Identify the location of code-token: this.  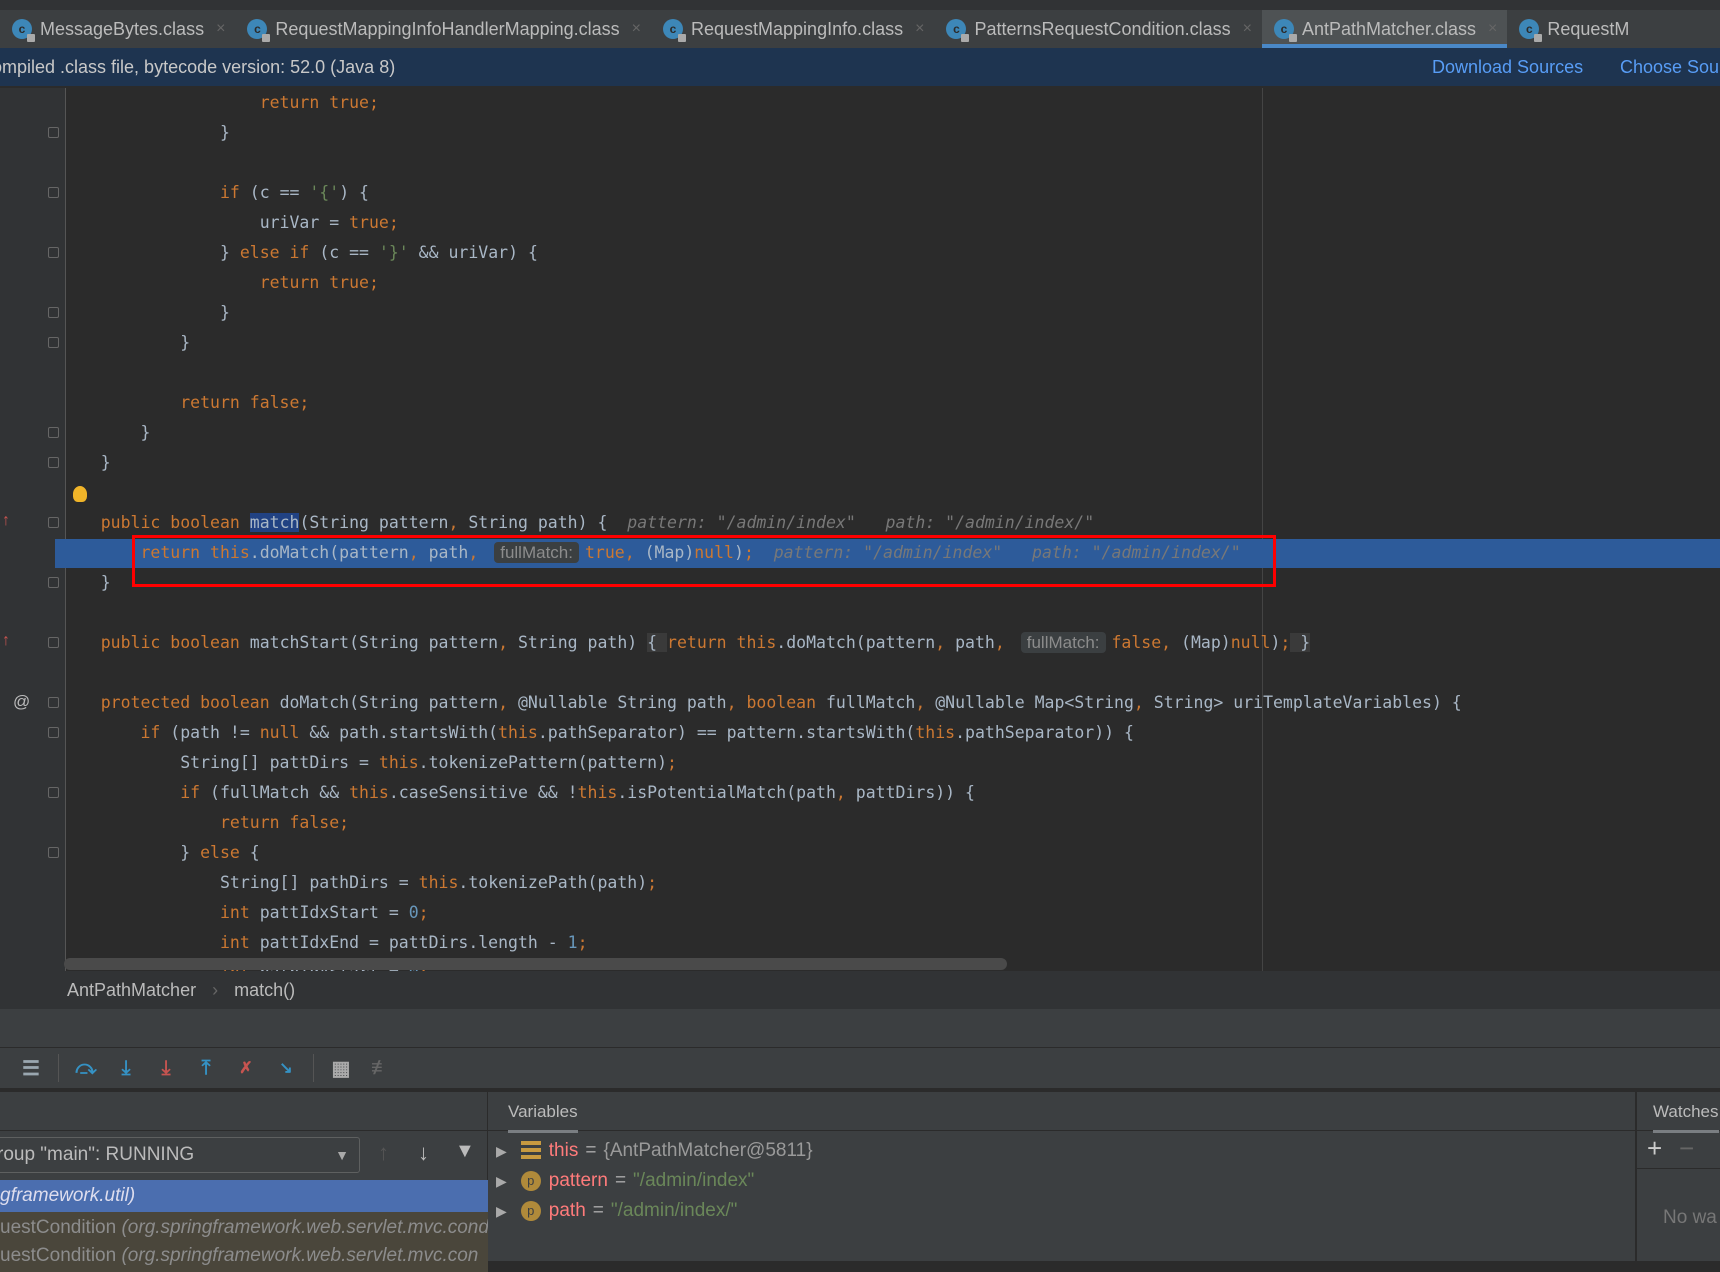
(369, 792).